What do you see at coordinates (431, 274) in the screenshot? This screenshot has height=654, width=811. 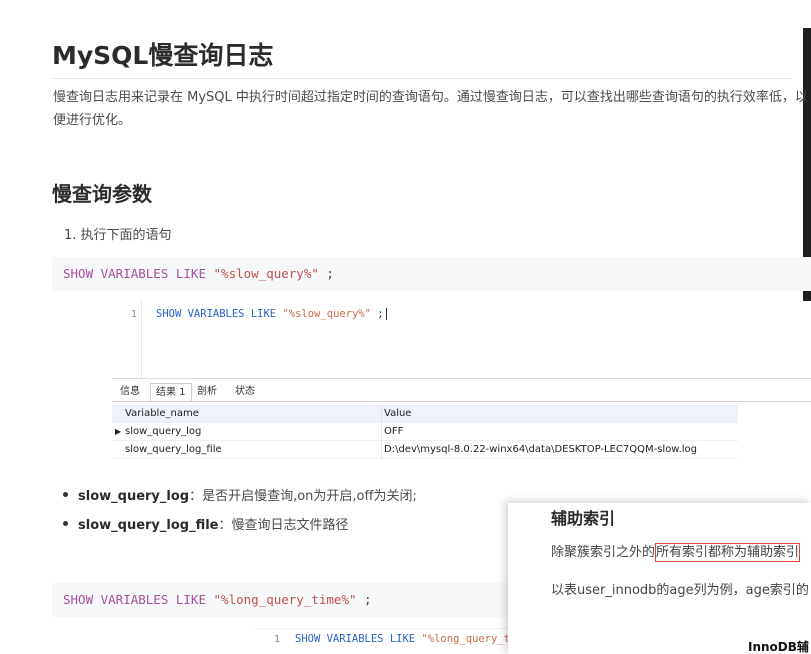 I see `code-block-slow-query: SHOW VARIABLES LIKE "%slow_query%" ;` at bounding box center [431, 274].